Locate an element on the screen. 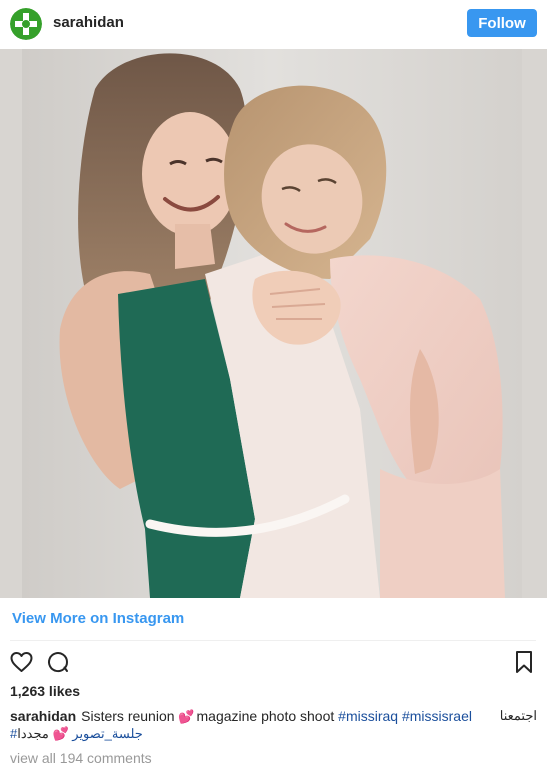  heart-icon is located at coordinates (21, 664).